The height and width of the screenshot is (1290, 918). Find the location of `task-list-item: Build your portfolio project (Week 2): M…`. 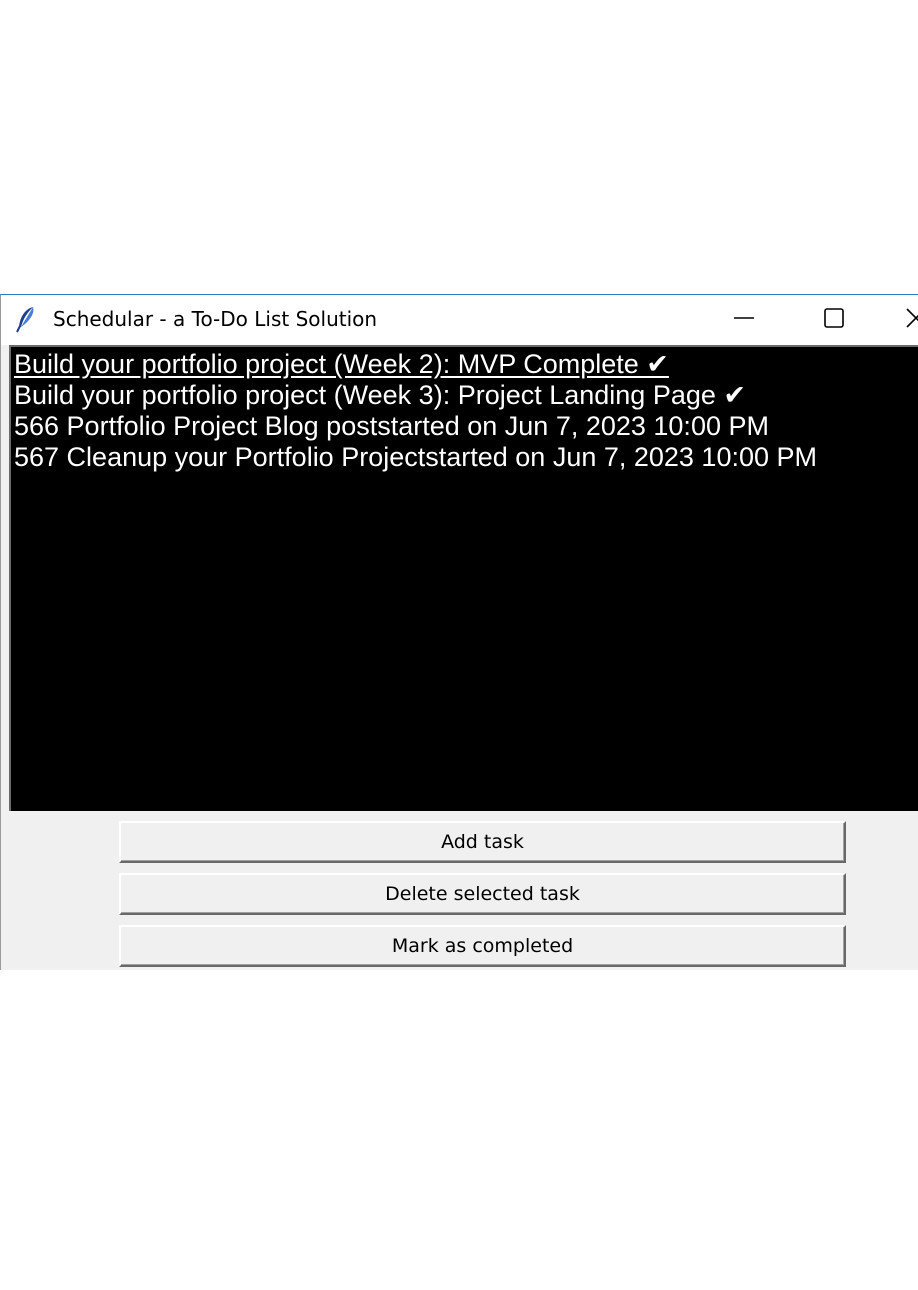

task-list-item: Build your portfolio project (Week 2): M… is located at coordinates (341, 364).